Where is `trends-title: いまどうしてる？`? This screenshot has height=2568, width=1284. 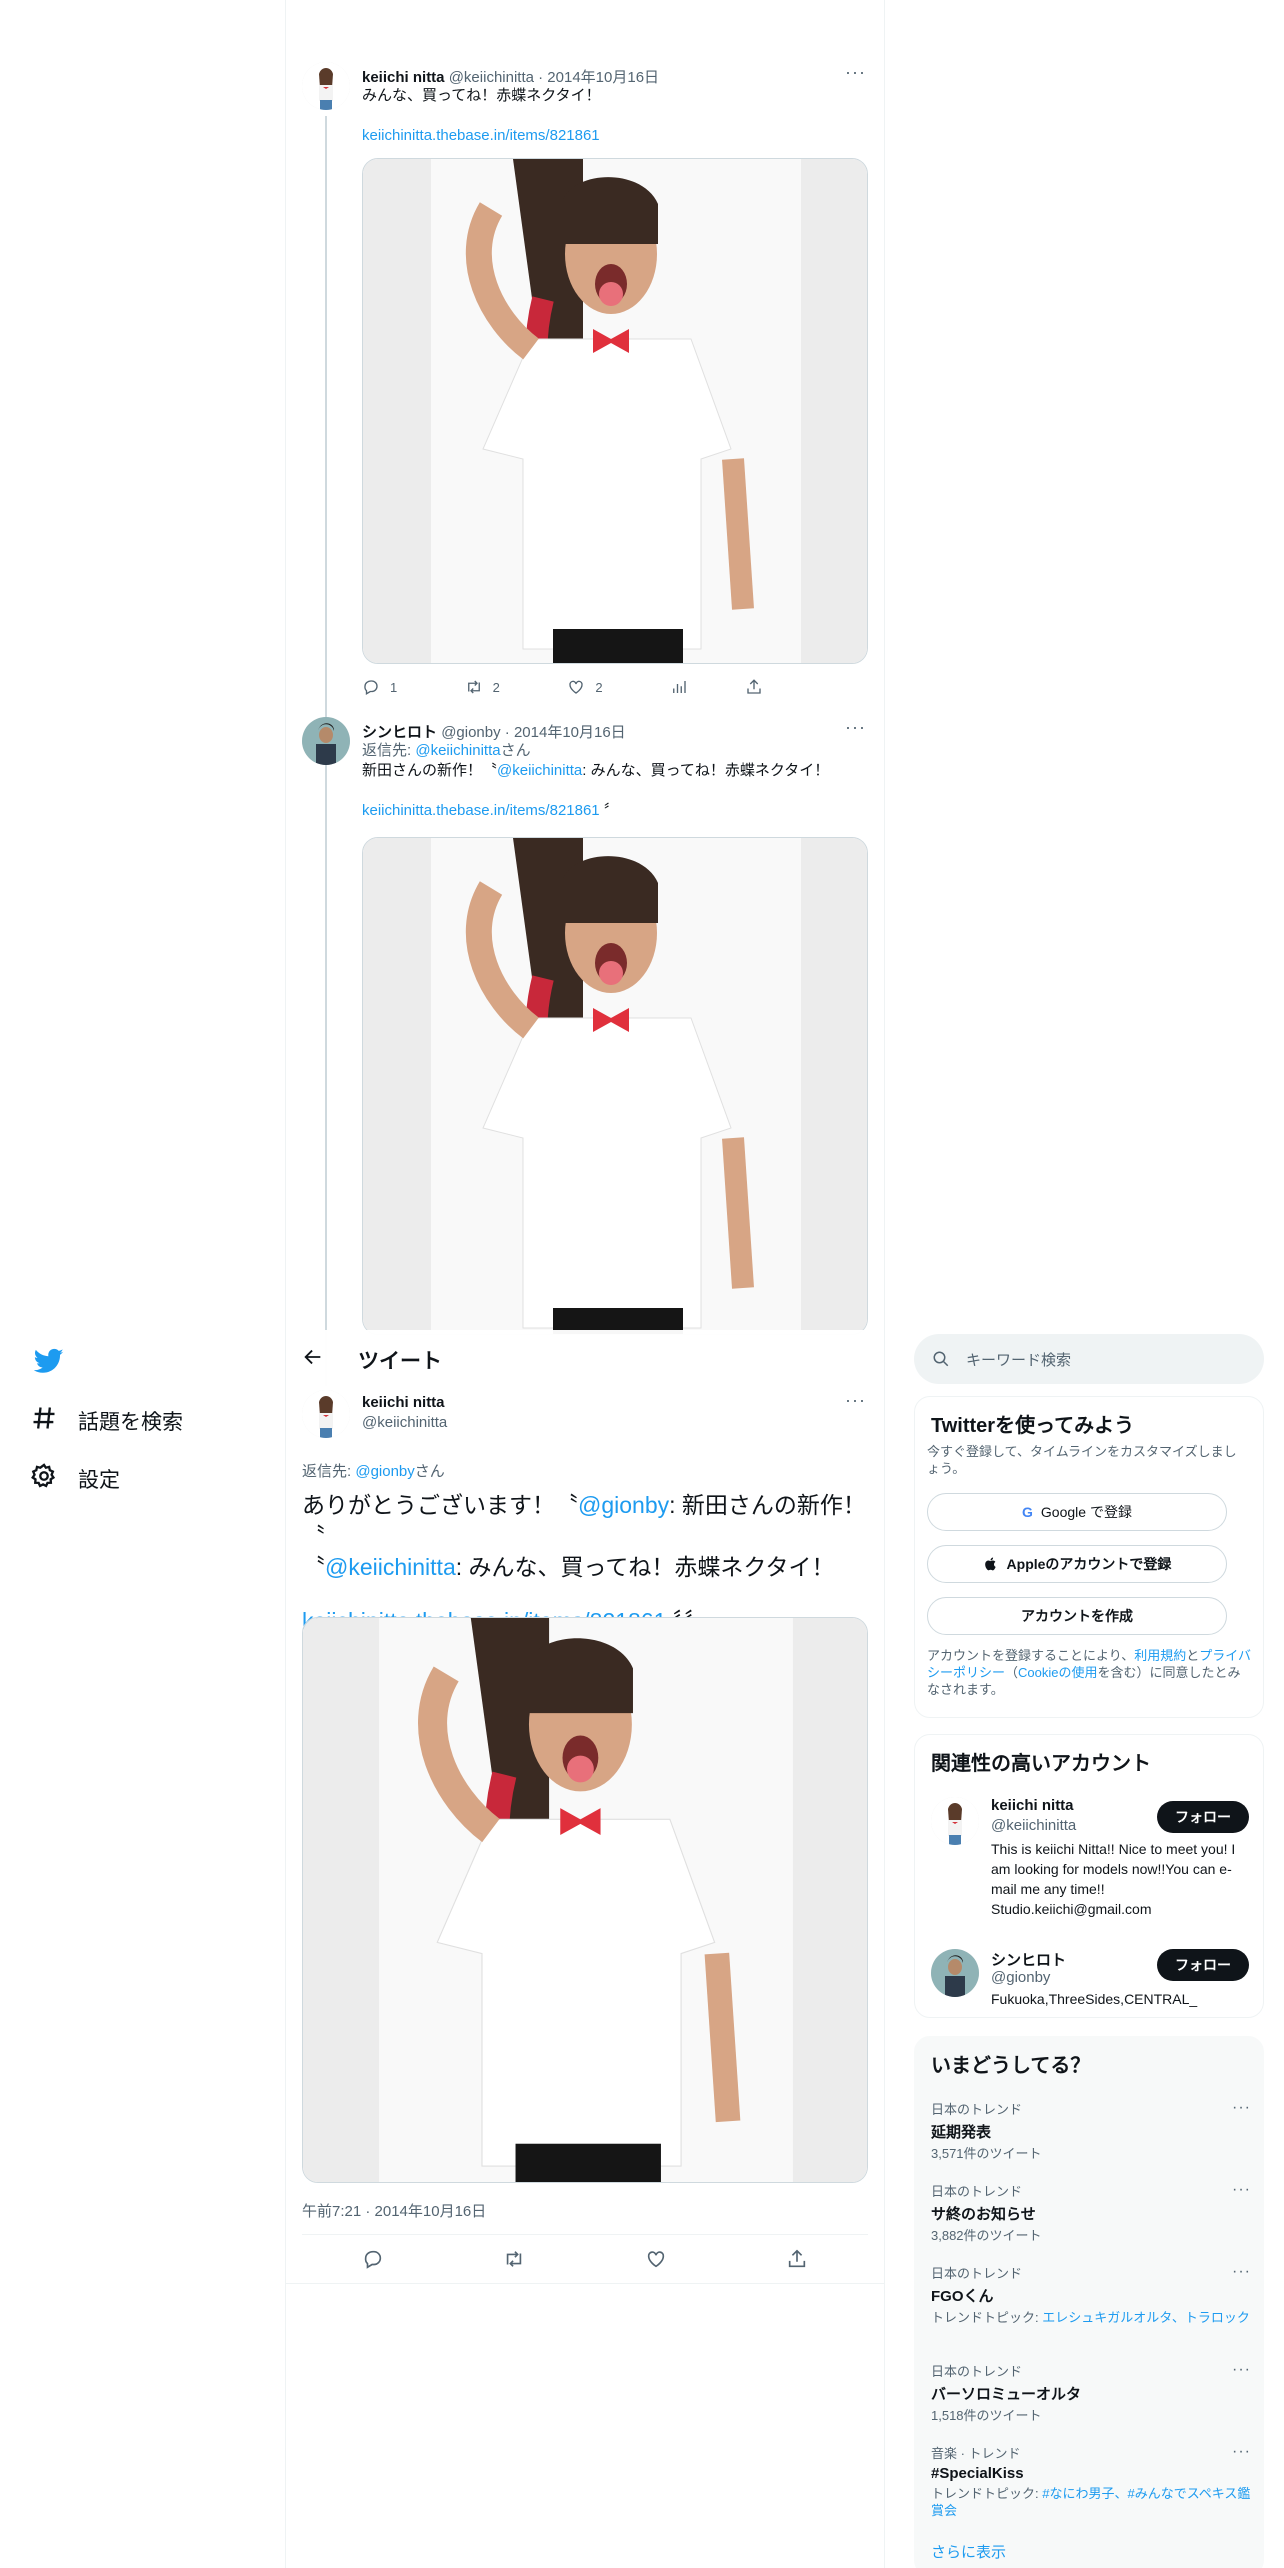 trends-title: いまどうしてる？ is located at coordinates (1011, 2066).